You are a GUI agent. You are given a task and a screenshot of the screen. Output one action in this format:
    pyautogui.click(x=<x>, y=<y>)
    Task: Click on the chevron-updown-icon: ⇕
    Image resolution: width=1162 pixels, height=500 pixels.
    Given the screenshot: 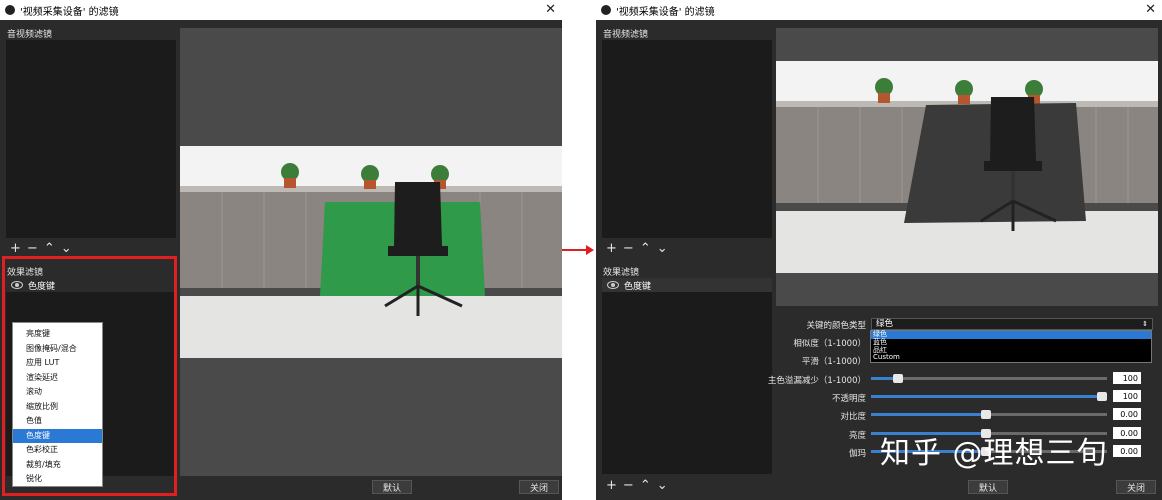 What is the action you would take?
    pyautogui.click(x=1145, y=324)
    